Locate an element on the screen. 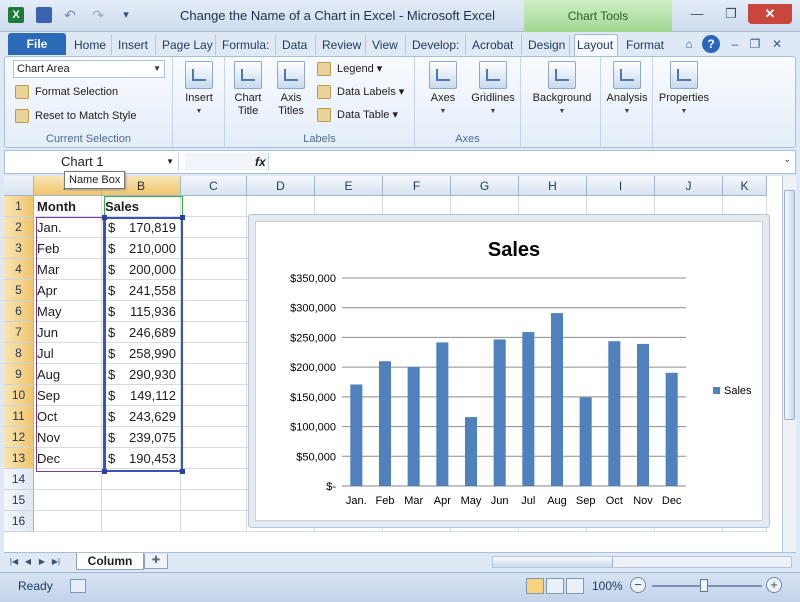 This screenshot has width=800, height=602. zoom-slider-thumb is located at coordinates (704, 585).